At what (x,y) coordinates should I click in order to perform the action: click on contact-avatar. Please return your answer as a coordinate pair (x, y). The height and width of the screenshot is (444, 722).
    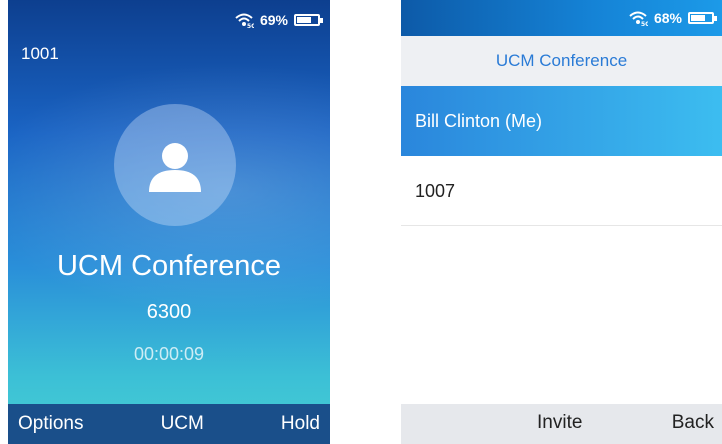
    Looking at the image, I should click on (175, 165).